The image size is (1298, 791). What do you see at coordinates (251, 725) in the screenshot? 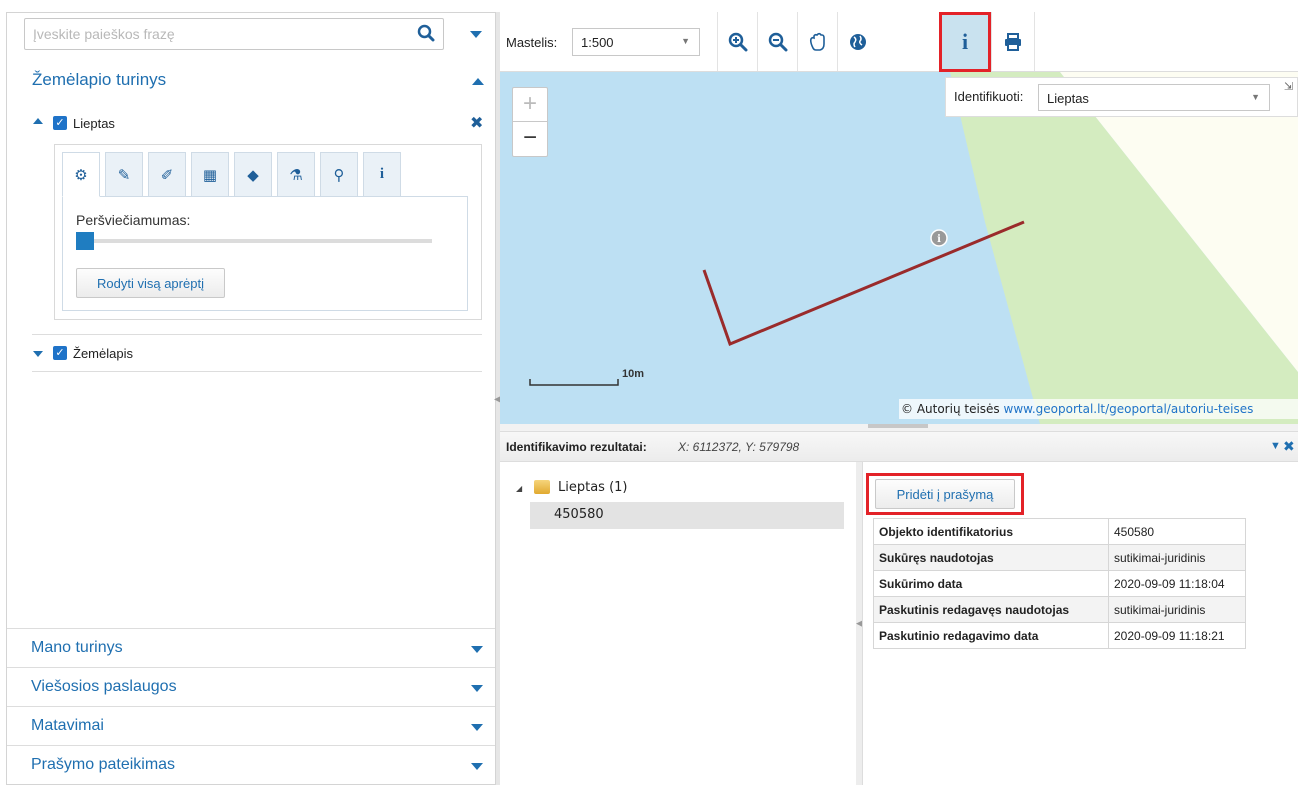
I see `section-matavimai: Matavimai` at bounding box center [251, 725].